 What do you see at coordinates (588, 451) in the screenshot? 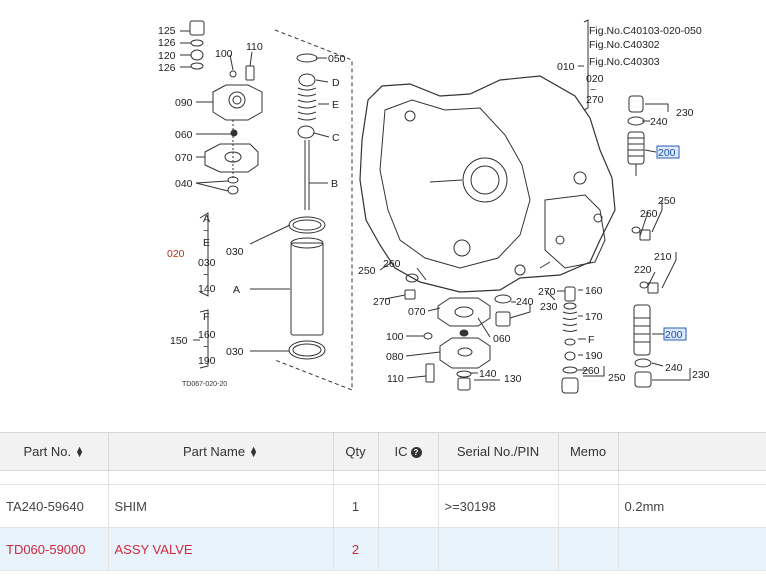
I see `column-header-memo: Memo` at bounding box center [588, 451].